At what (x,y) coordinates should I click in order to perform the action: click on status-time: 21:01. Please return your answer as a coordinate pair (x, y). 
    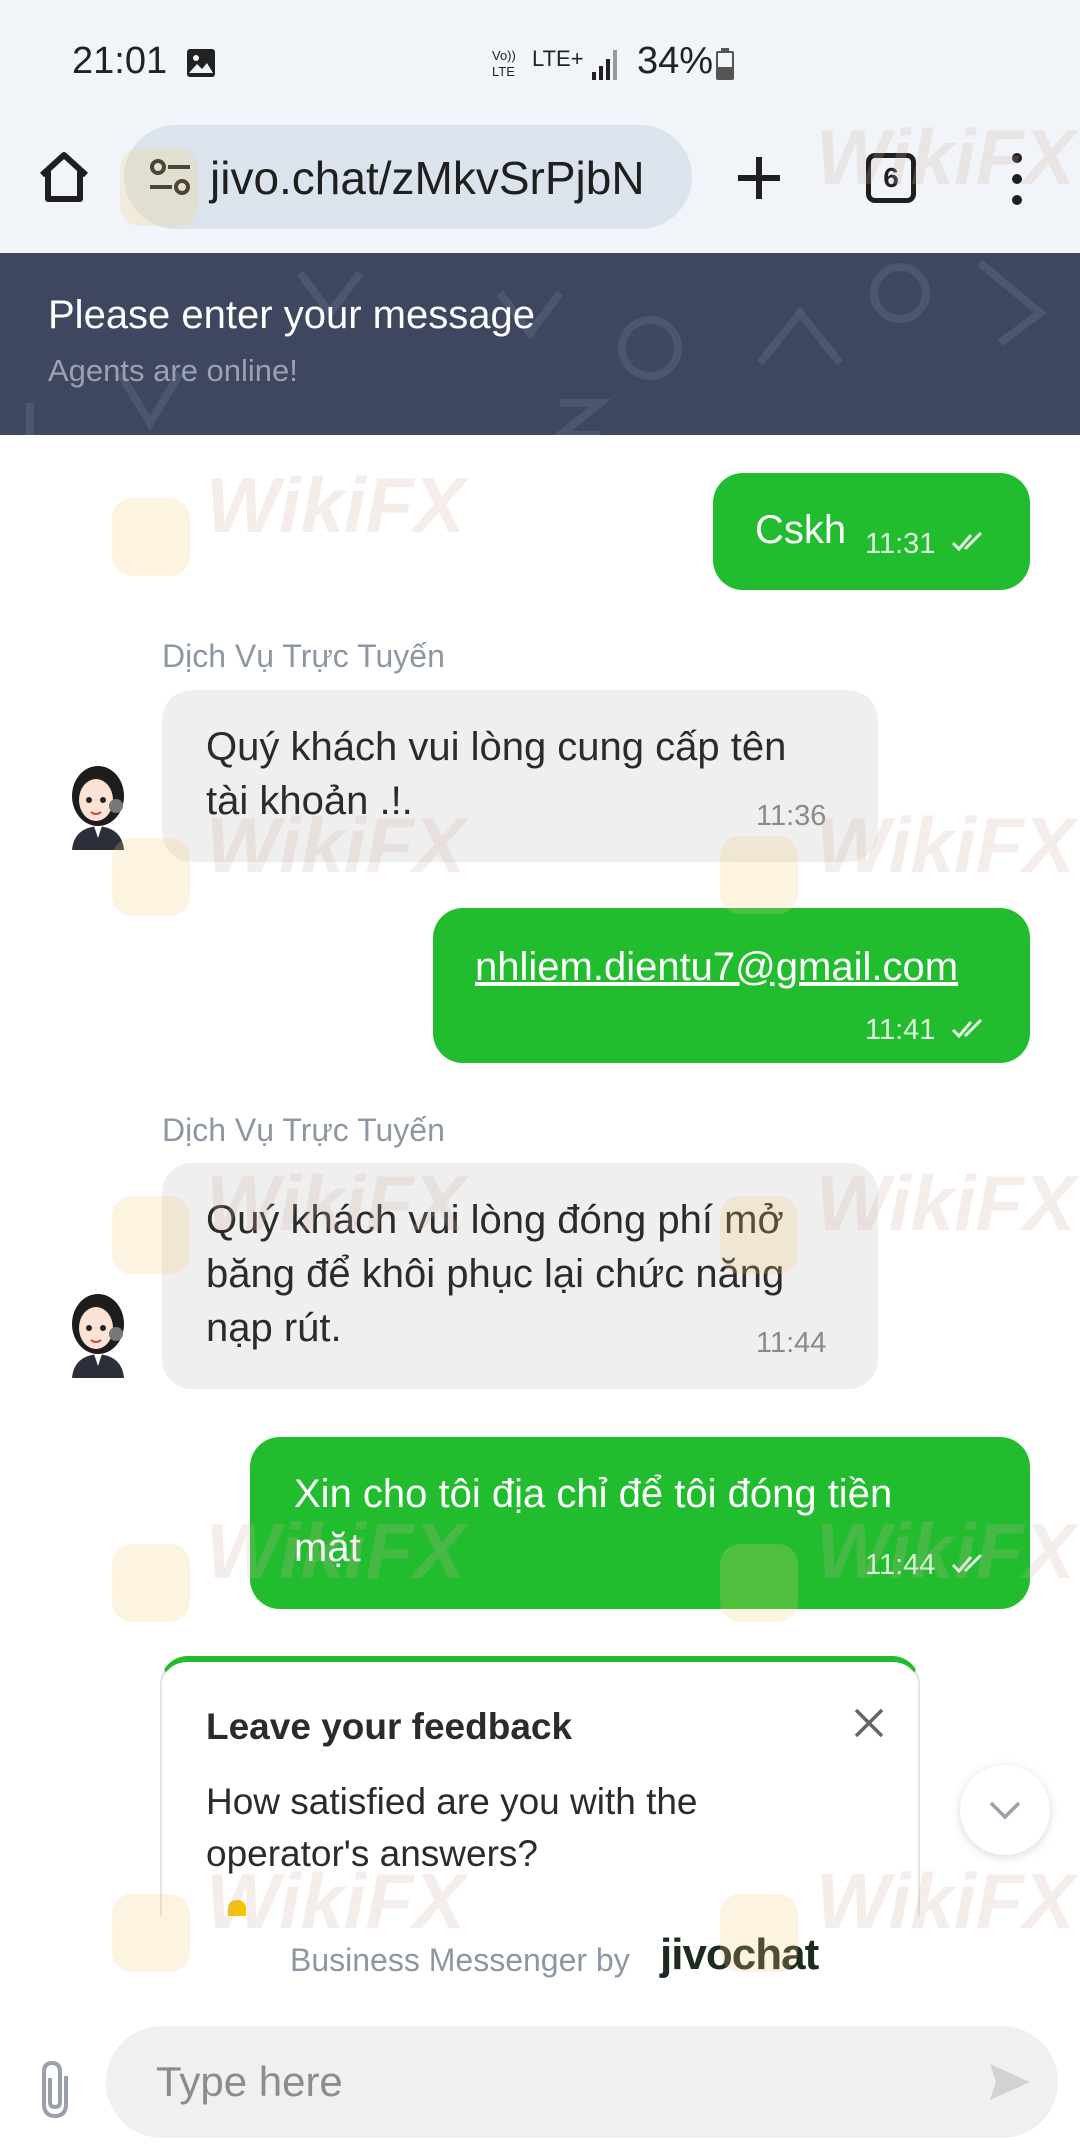
    Looking at the image, I should click on (120, 61).